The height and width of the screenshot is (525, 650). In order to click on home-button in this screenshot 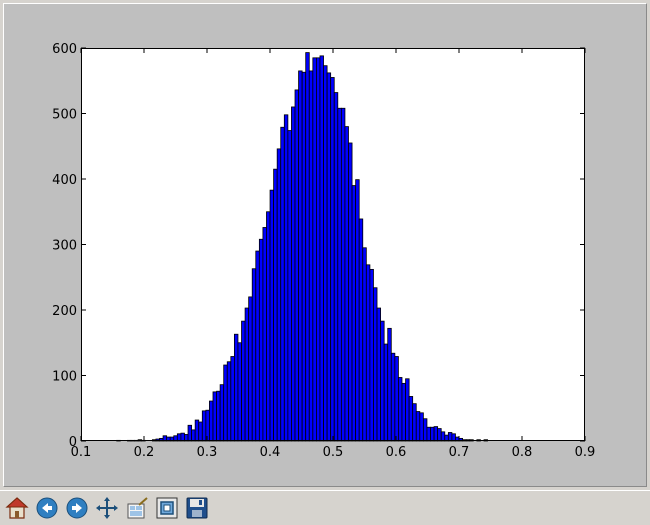, I will do `click(17, 508)`.